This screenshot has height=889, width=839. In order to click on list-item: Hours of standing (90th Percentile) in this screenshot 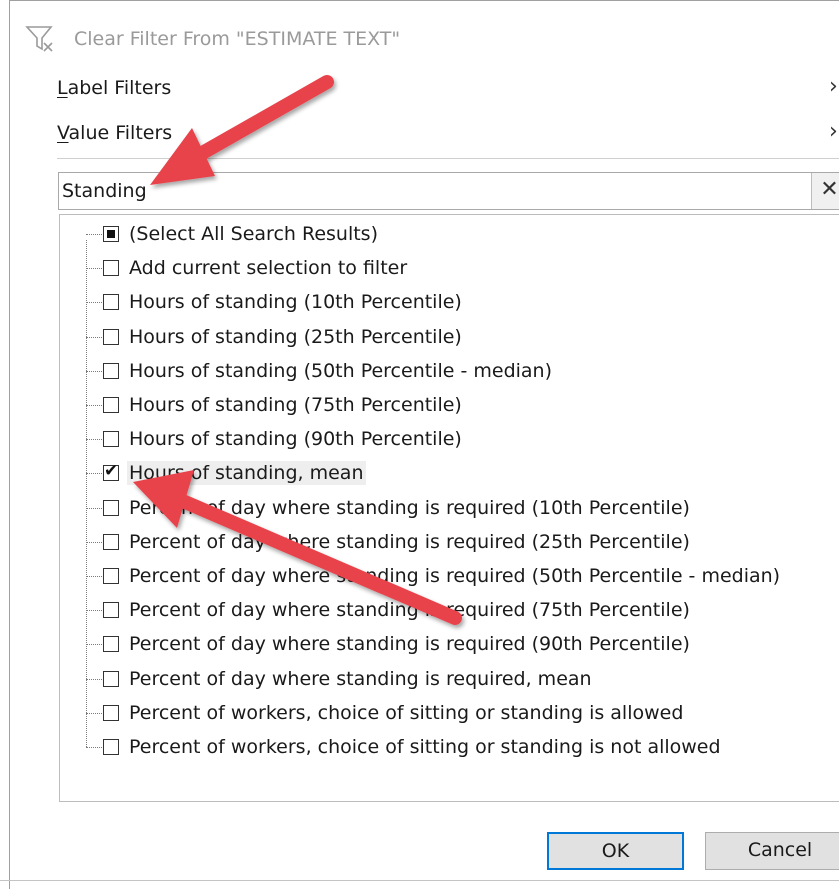, I will do `click(456, 440)`.